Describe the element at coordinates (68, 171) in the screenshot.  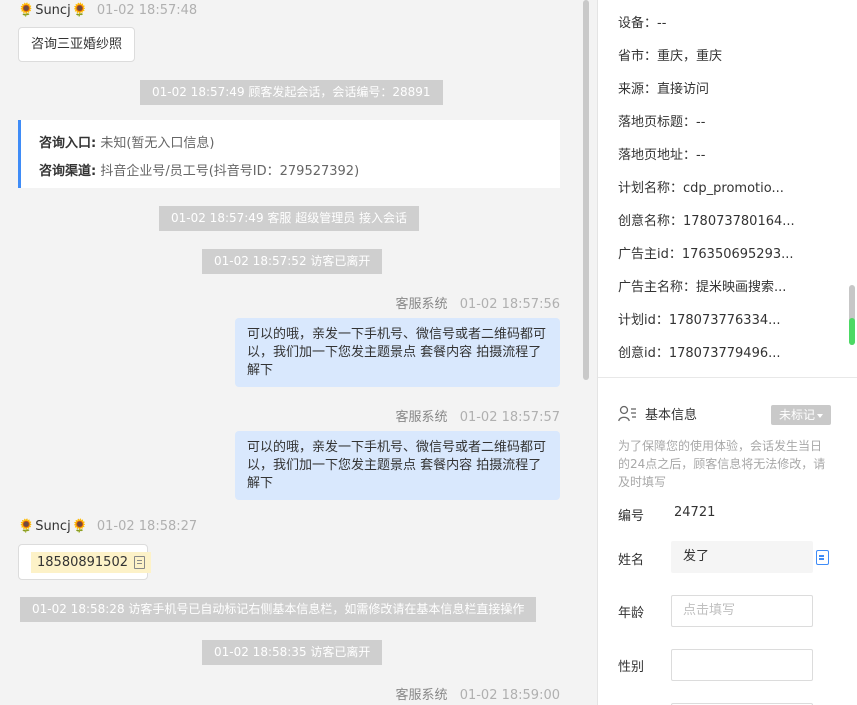
I see `channel-label: 咨询渠道:` at that location.